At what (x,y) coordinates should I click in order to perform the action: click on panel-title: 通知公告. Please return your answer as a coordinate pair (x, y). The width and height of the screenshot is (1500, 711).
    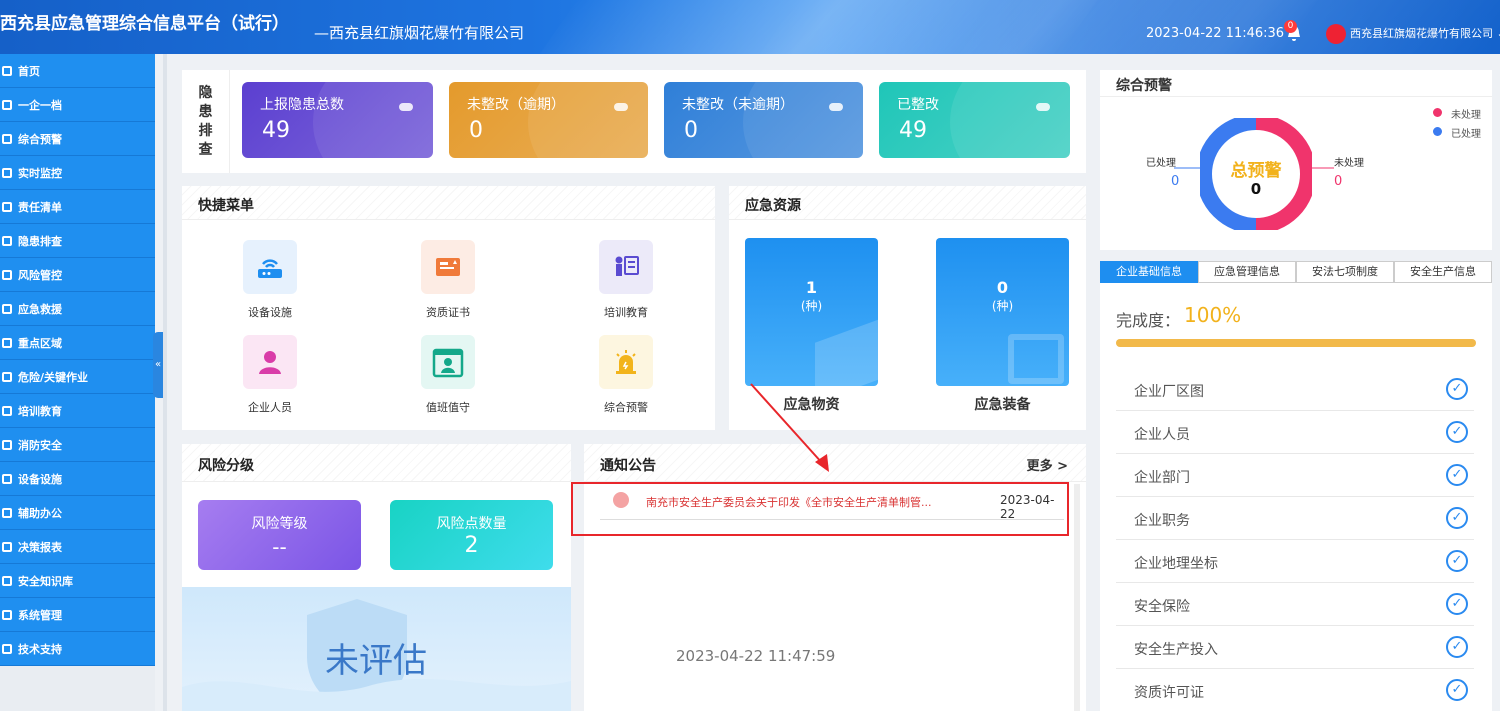
    Looking at the image, I should click on (628, 466).